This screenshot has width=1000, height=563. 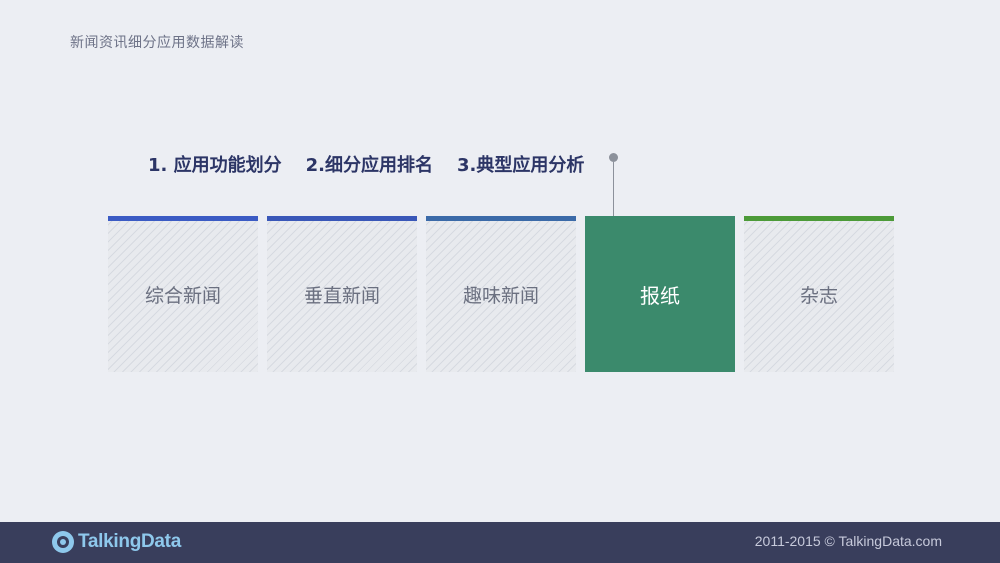 I want to click on page-title: 新闻资讯细分应用数据解读, so click(x=157, y=43).